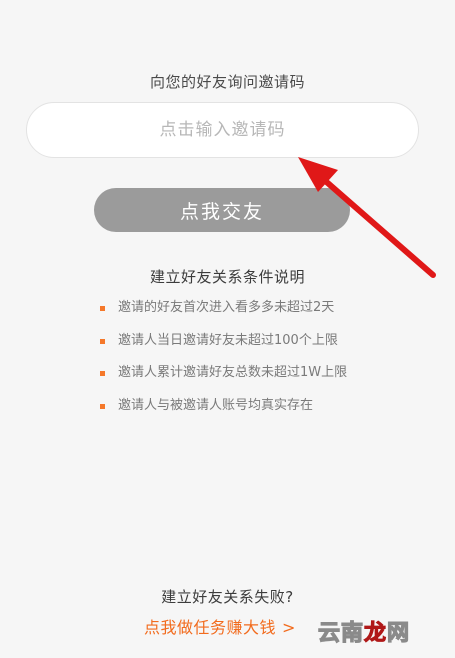 The image size is (455, 658). What do you see at coordinates (341, 633) in the screenshot?
I see `watermark-part-1: 云南` at bounding box center [341, 633].